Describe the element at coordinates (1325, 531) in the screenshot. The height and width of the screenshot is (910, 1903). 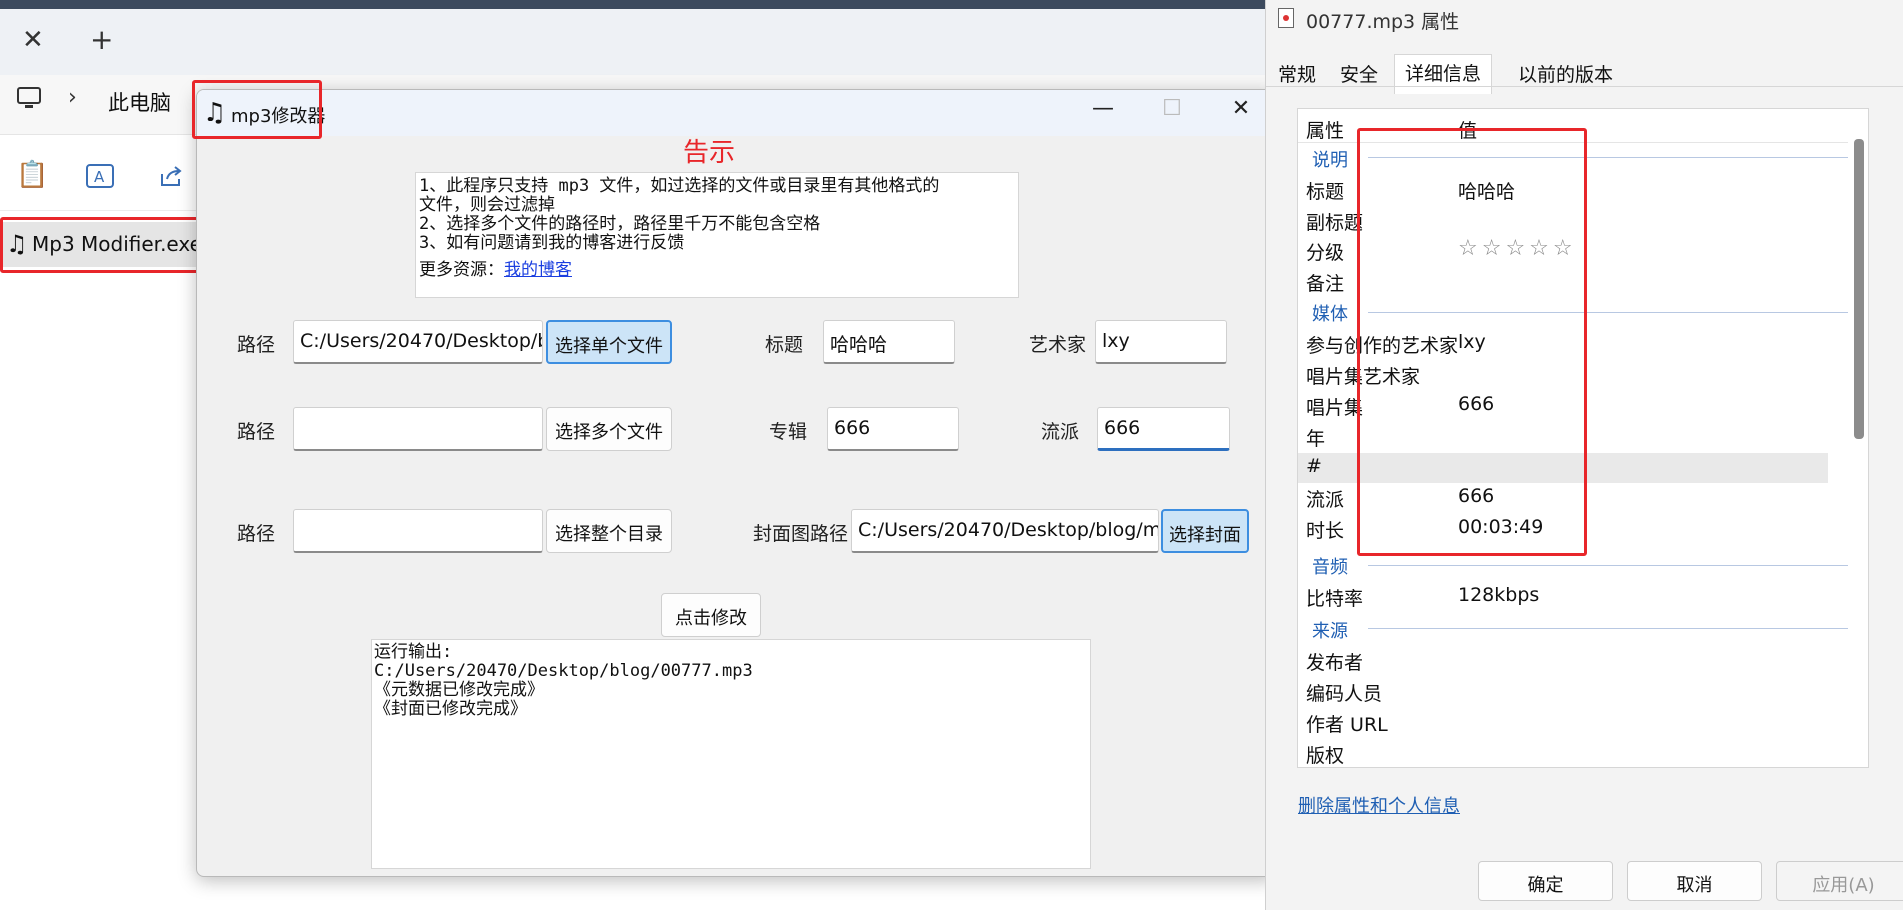
I see `row-length-name: 时长` at that location.